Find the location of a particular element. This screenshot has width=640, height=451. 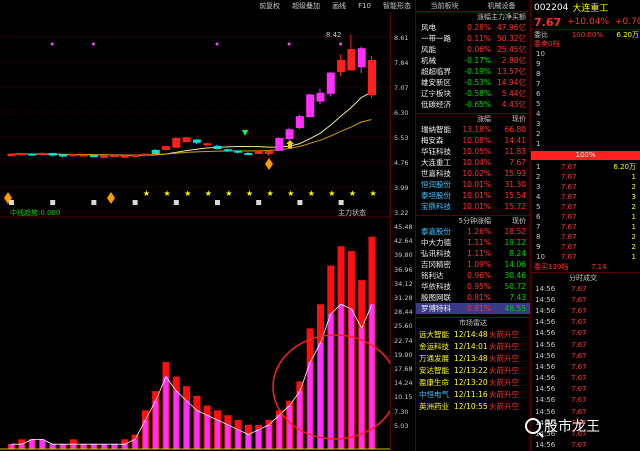

toolbar-item-fq: 前复权 is located at coordinates (269, 6).